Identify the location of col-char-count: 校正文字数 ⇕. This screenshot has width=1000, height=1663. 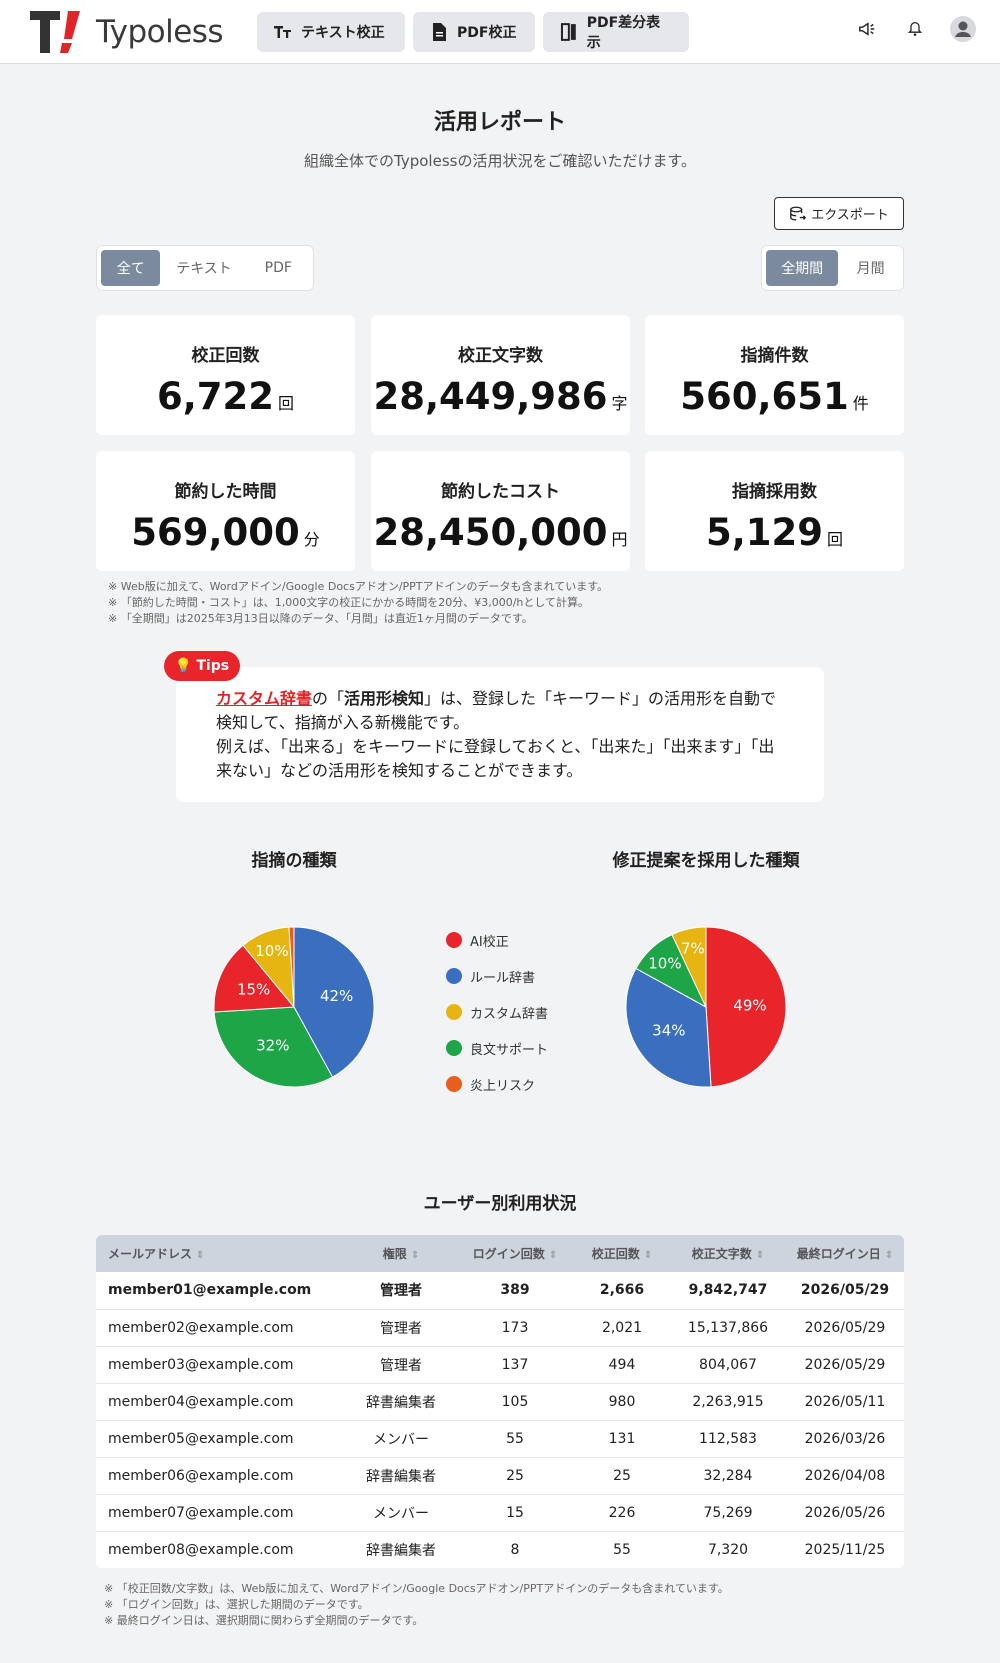
(728, 1253).